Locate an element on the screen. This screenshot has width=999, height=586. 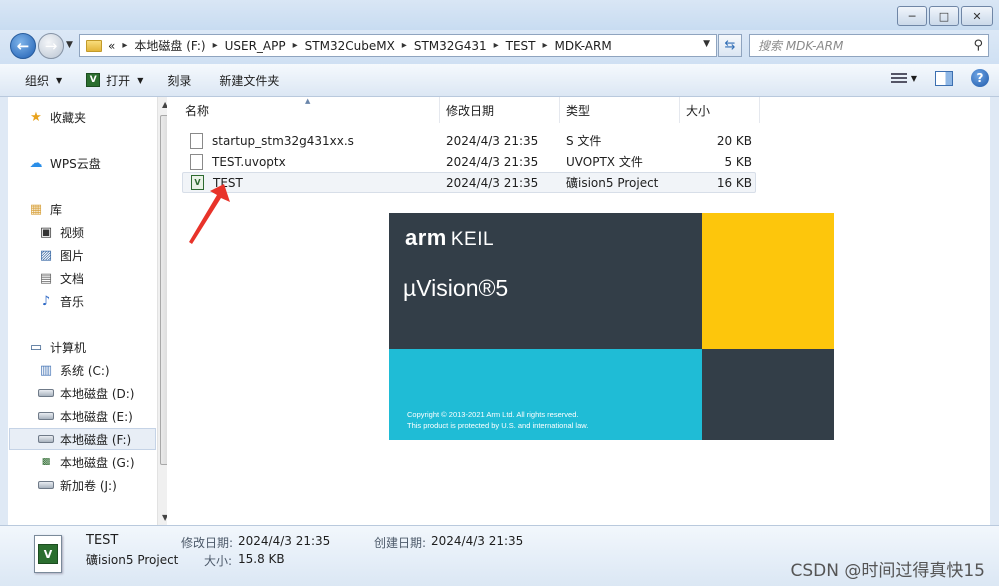
video-icon: ▣ is located at coordinates (46, 232).